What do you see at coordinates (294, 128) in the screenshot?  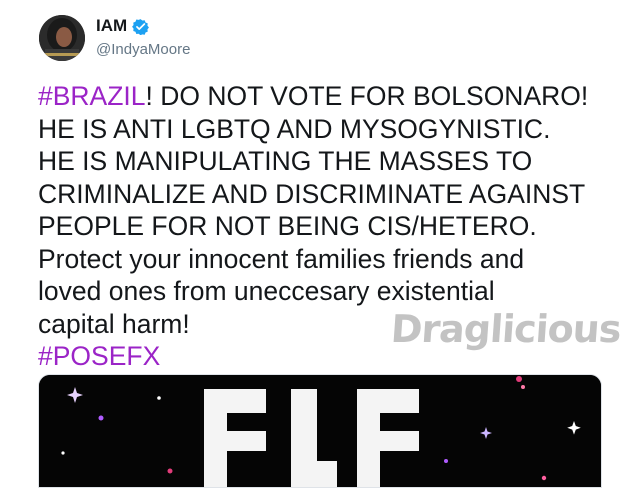 I see `tweet-line-2: HE IS ANTI LGBTQ AND MYSOGYNISTIC.` at bounding box center [294, 128].